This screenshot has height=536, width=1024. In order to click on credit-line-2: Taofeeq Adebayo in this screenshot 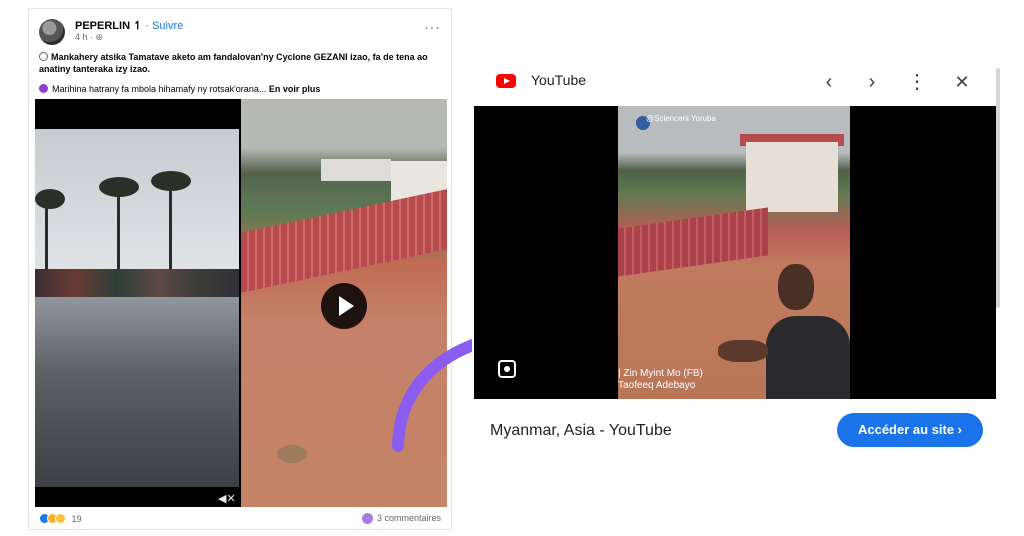, I will do `click(657, 385)`.